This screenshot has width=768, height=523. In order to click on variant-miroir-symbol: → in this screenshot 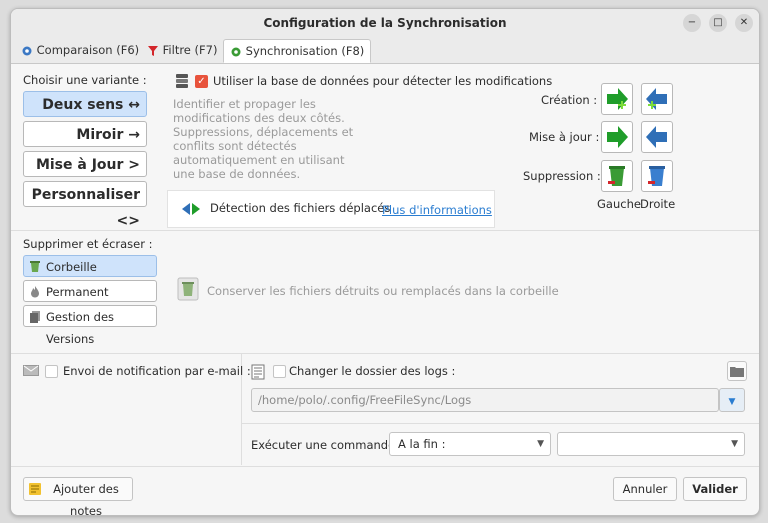, I will do `click(134, 135)`.